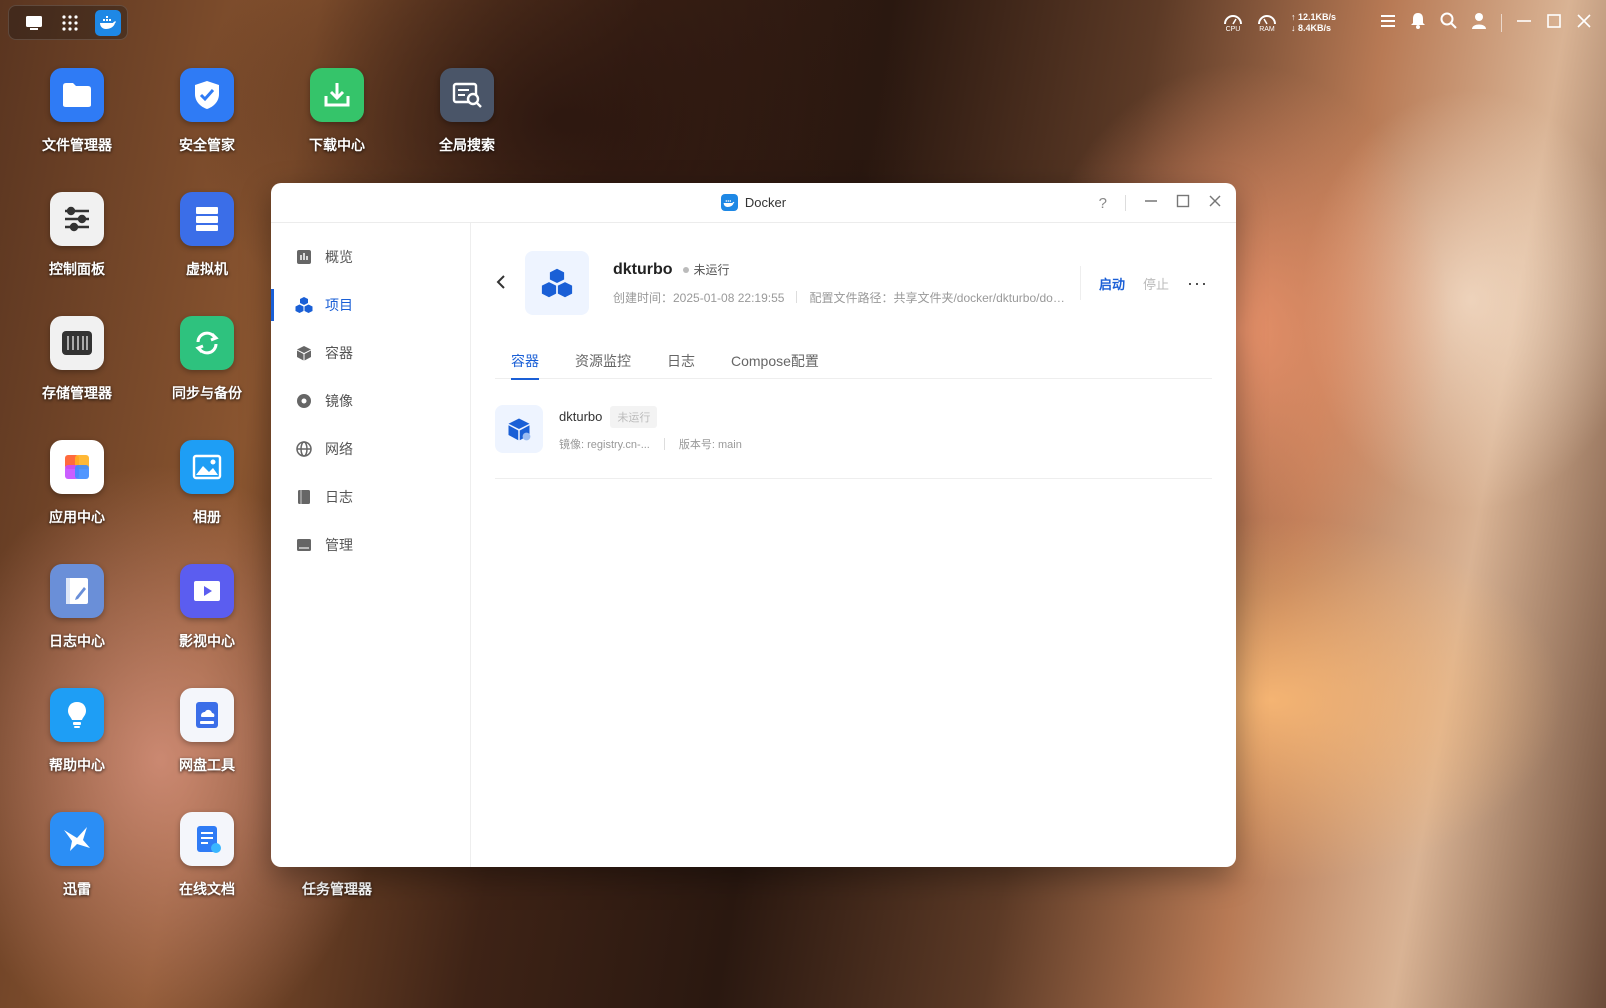  Describe the element at coordinates (207, 343) in the screenshot. I see `sync-icon` at that location.